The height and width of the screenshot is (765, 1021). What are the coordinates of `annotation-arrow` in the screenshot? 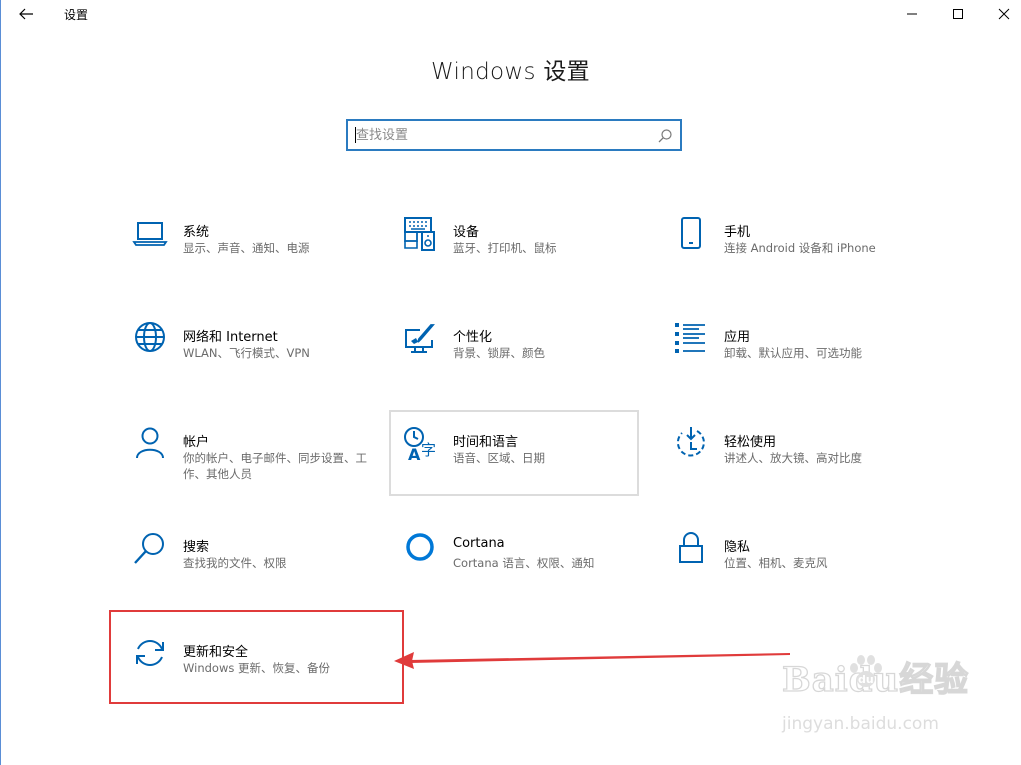 It's located at (592, 660).